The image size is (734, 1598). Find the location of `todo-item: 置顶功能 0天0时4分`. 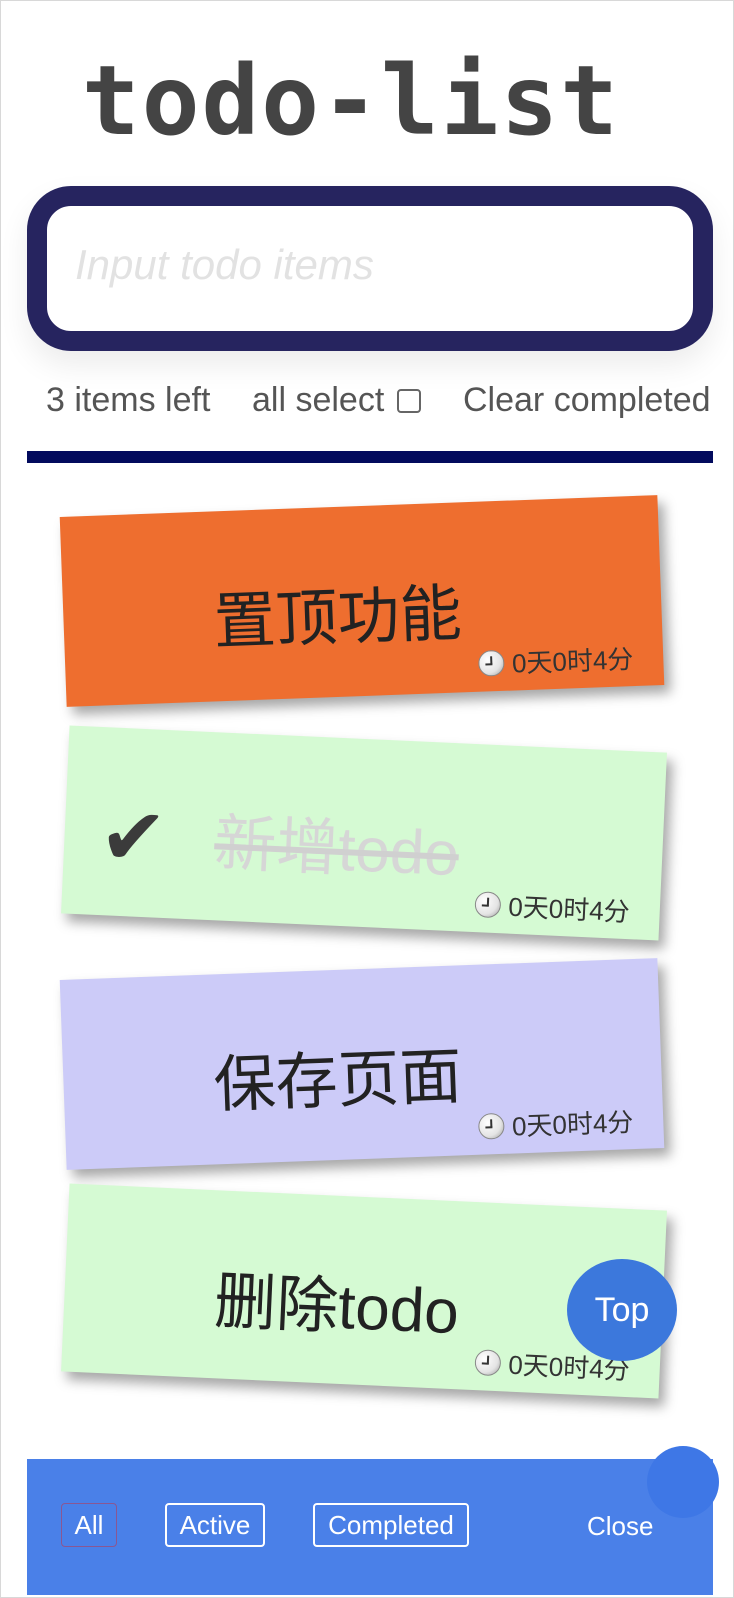

todo-item: 置顶功能 0天0时4分 is located at coordinates (362, 601).